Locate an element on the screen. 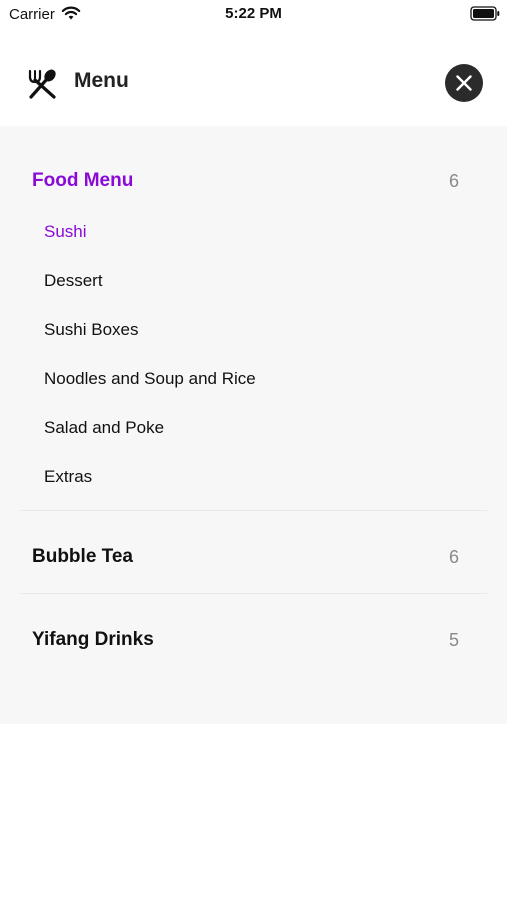 The height and width of the screenshot is (900, 507). sub-item-extras: Extras is located at coordinates (68, 477).